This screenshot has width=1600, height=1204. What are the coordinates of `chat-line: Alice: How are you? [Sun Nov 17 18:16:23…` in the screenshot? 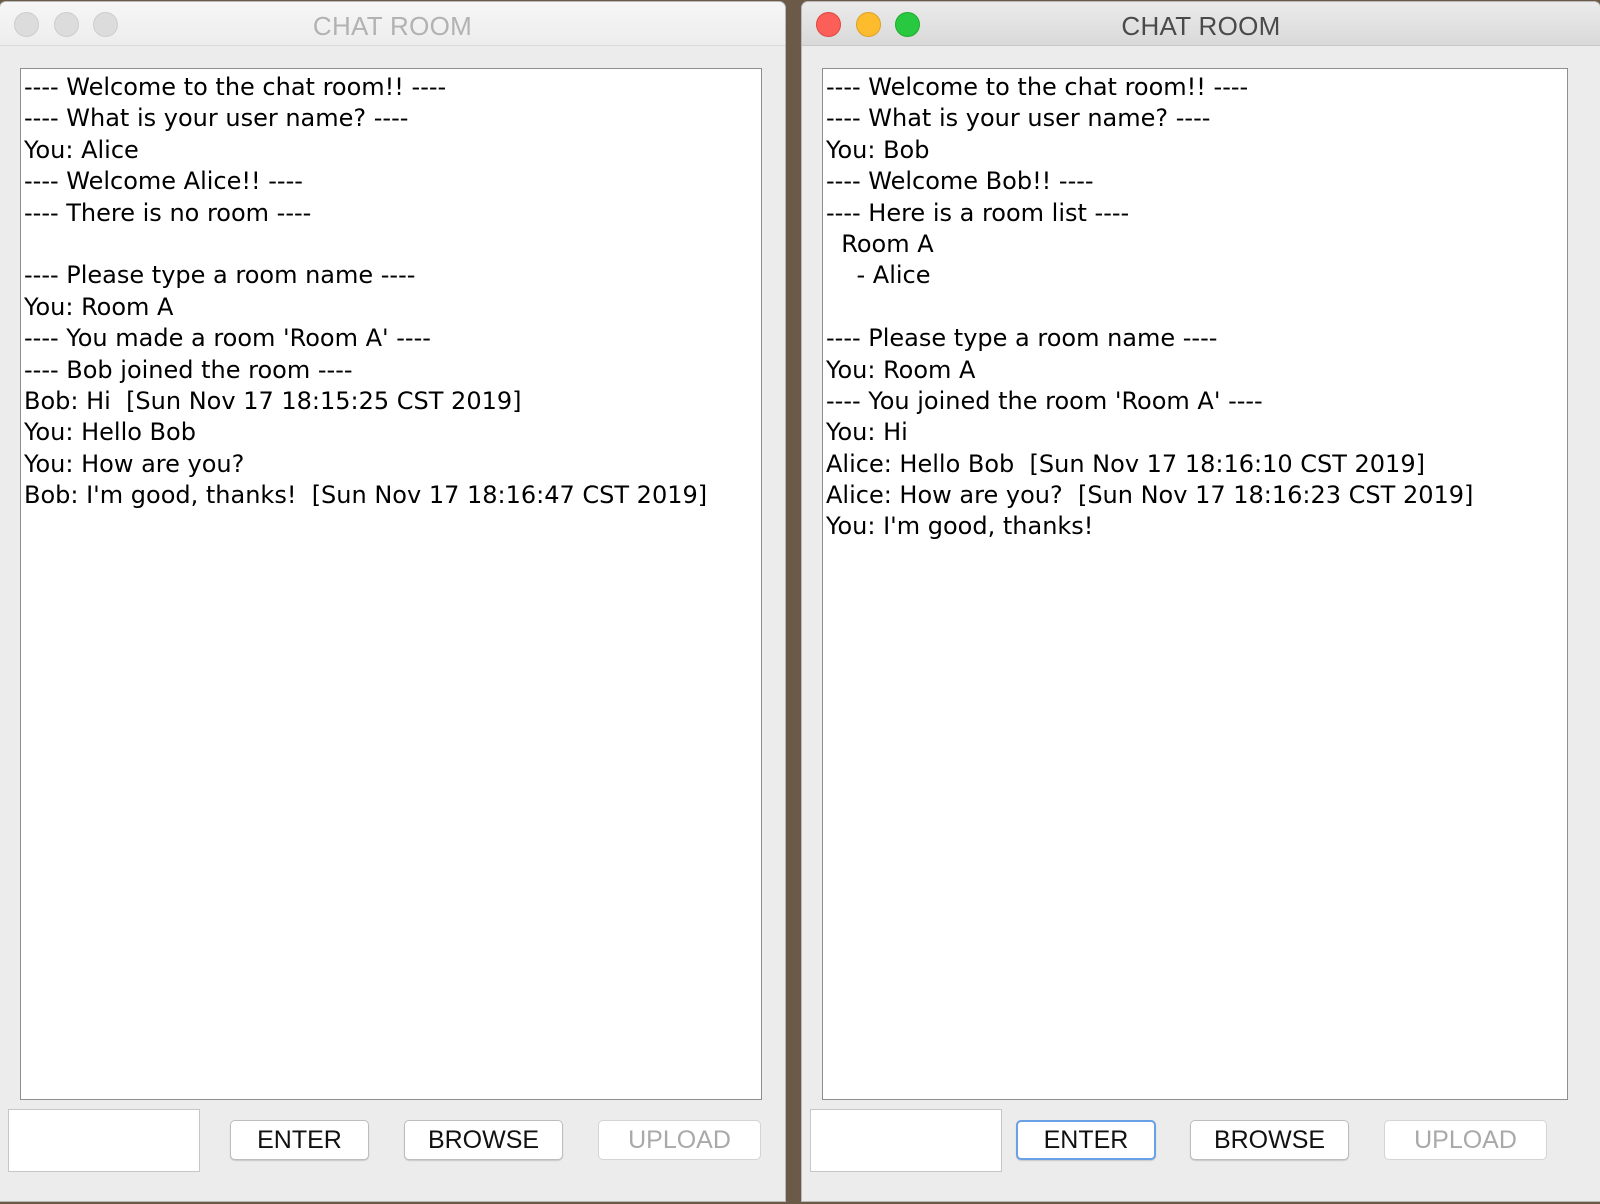 It's located at (1150, 495).